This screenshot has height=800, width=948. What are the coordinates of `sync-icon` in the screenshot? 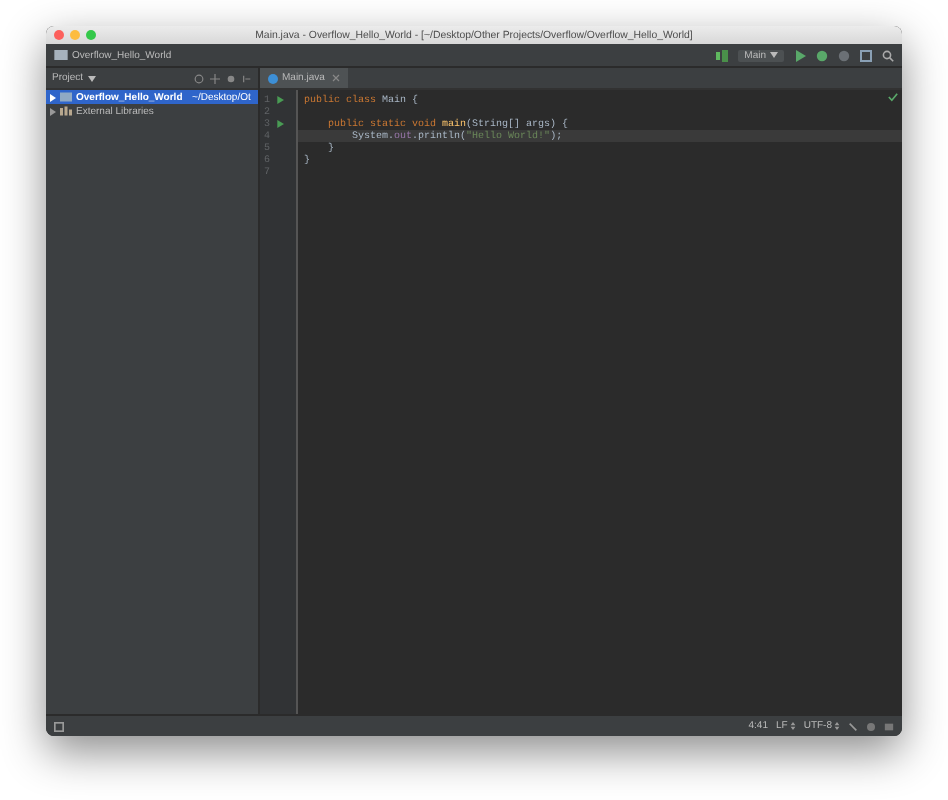 It's located at (199, 78).